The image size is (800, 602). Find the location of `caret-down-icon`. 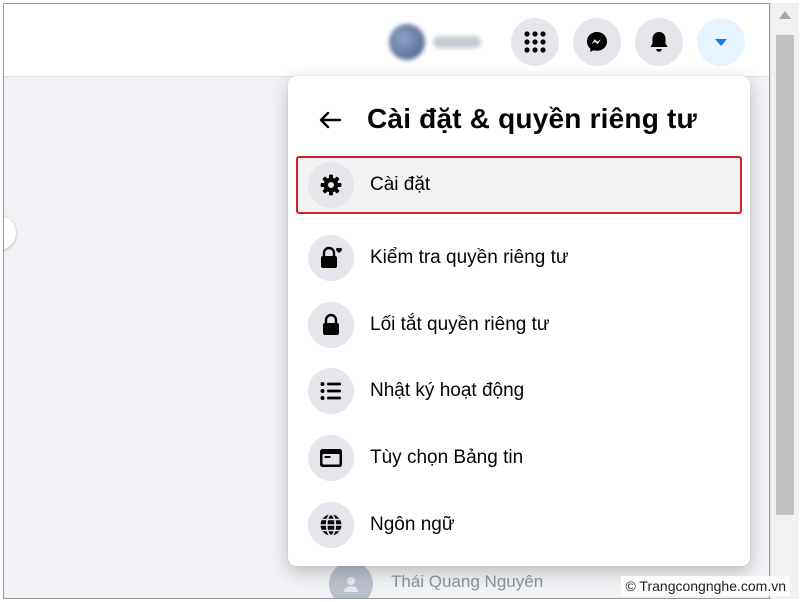

caret-down-icon is located at coordinates (721, 42).